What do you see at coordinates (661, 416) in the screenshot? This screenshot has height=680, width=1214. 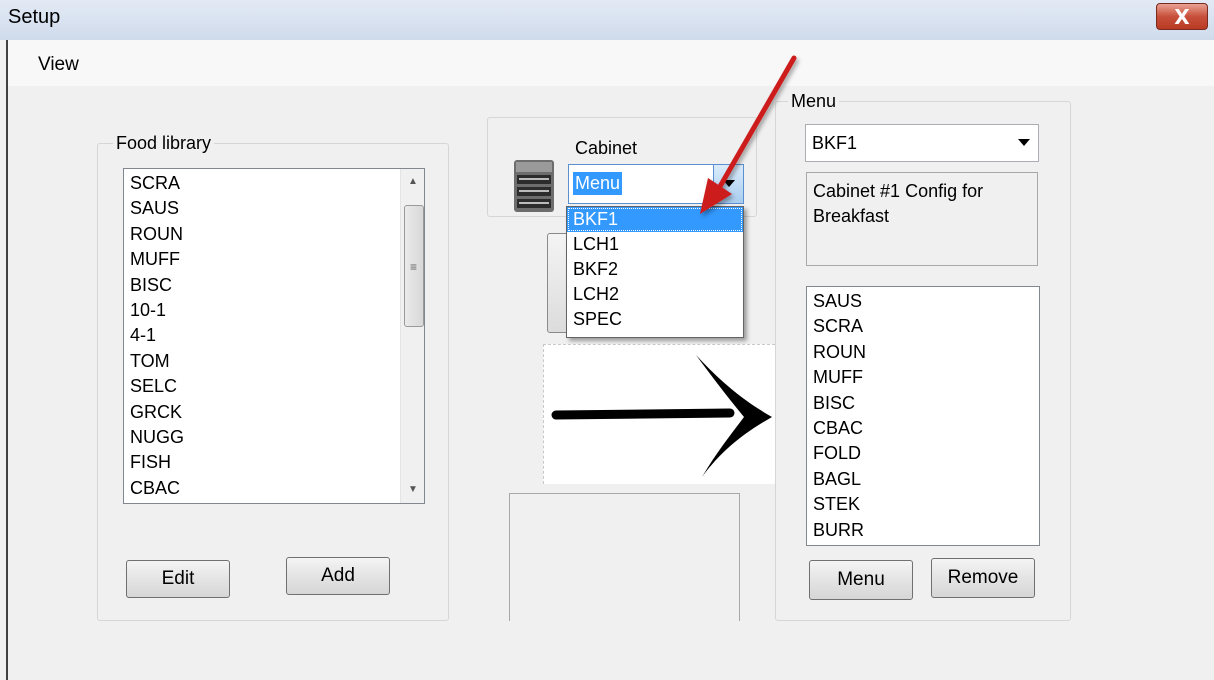 I see `right-arrow-icon` at bounding box center [661, 416].